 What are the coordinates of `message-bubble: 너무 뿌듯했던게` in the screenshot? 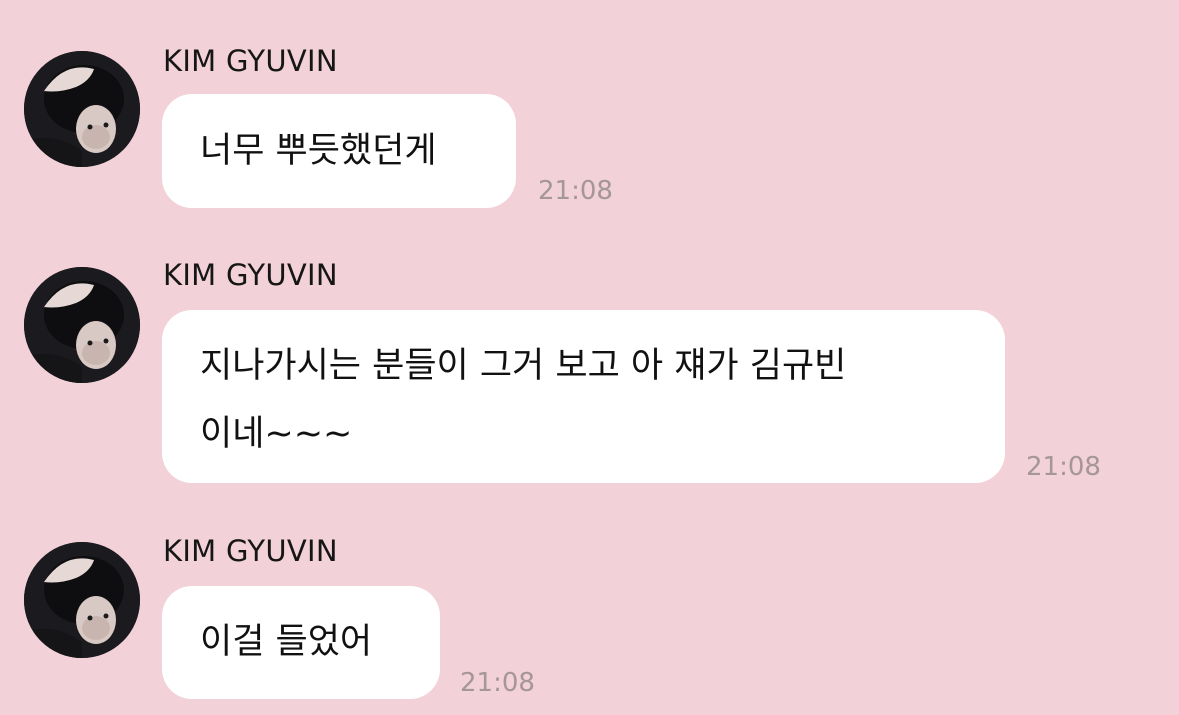 It's located at (339, 151).